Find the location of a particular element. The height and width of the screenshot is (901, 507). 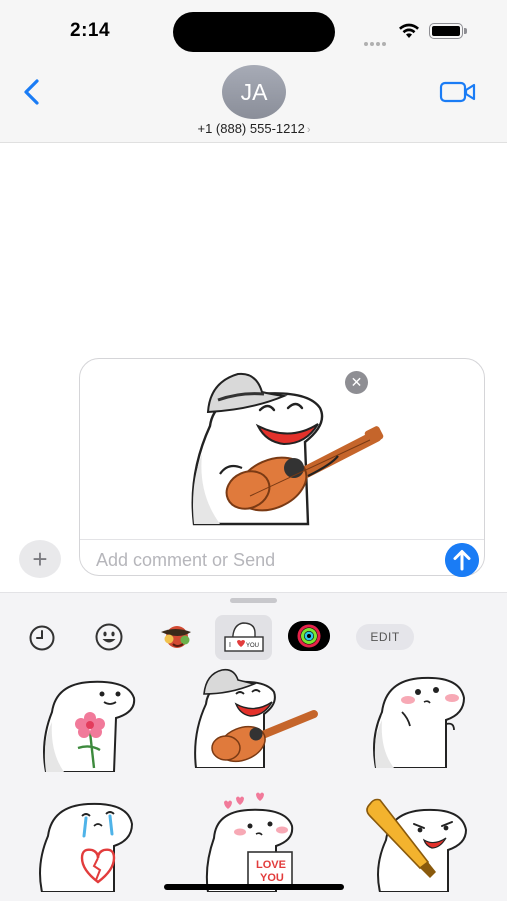

sticker-love-you-sign: LOVE YOU is located at coordinates (255, 842).